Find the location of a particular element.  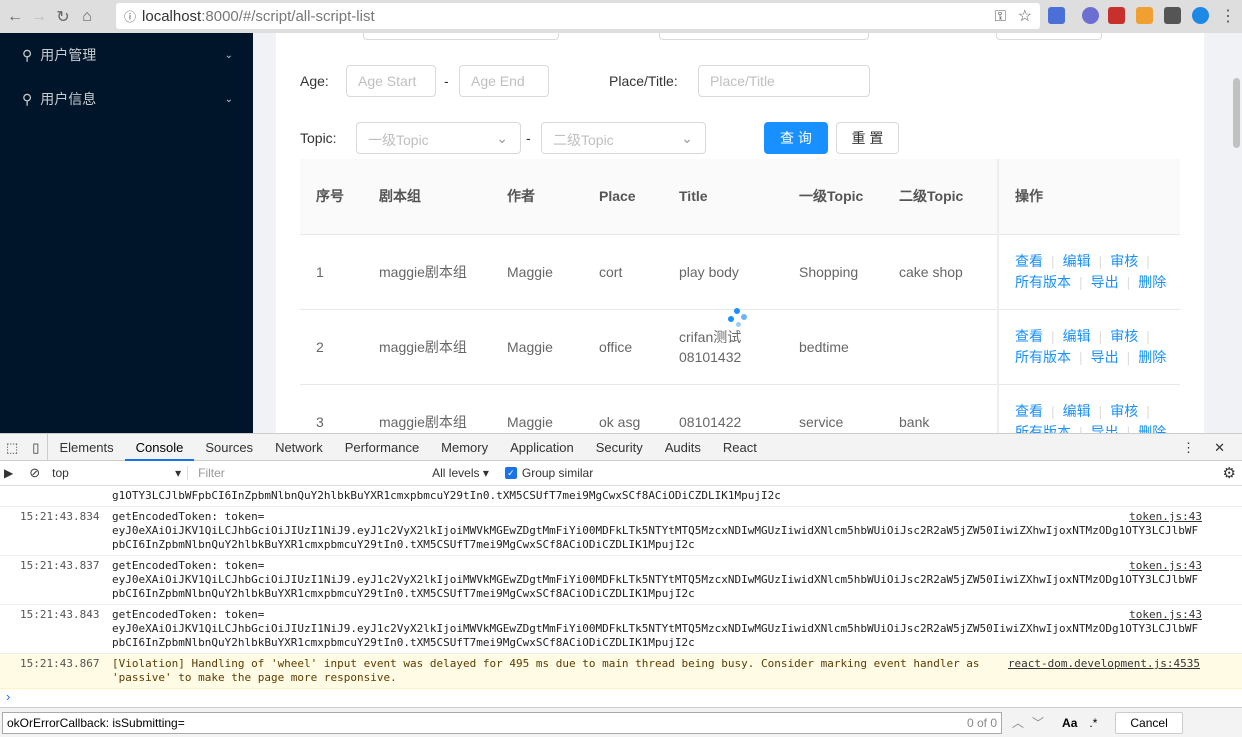

devtools-tab: Network is located at coordinates (299, 447).